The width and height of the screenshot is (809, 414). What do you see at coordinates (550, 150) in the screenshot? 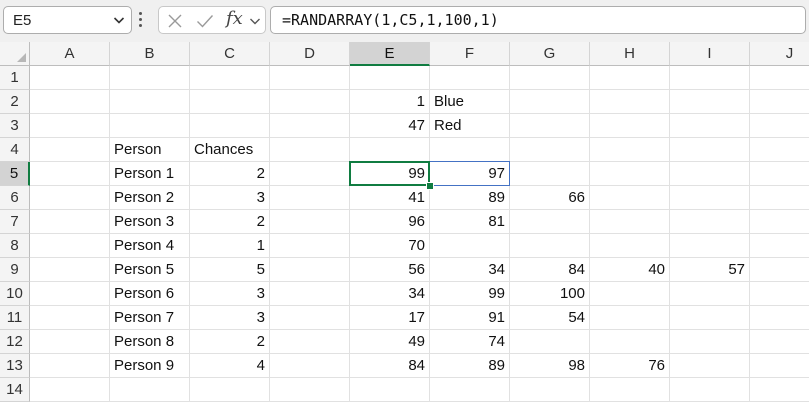
I see `cell-g4` at bounding box center [550, 150].